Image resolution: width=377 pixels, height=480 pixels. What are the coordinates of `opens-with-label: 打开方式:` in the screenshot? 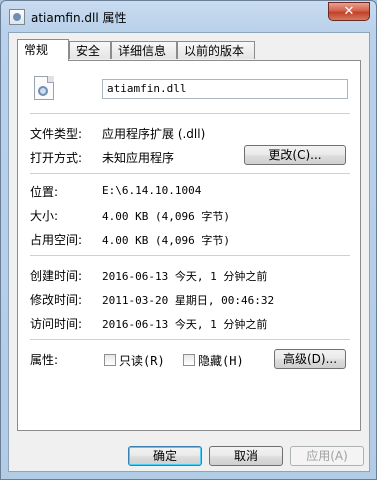 It's located at (56, 158).